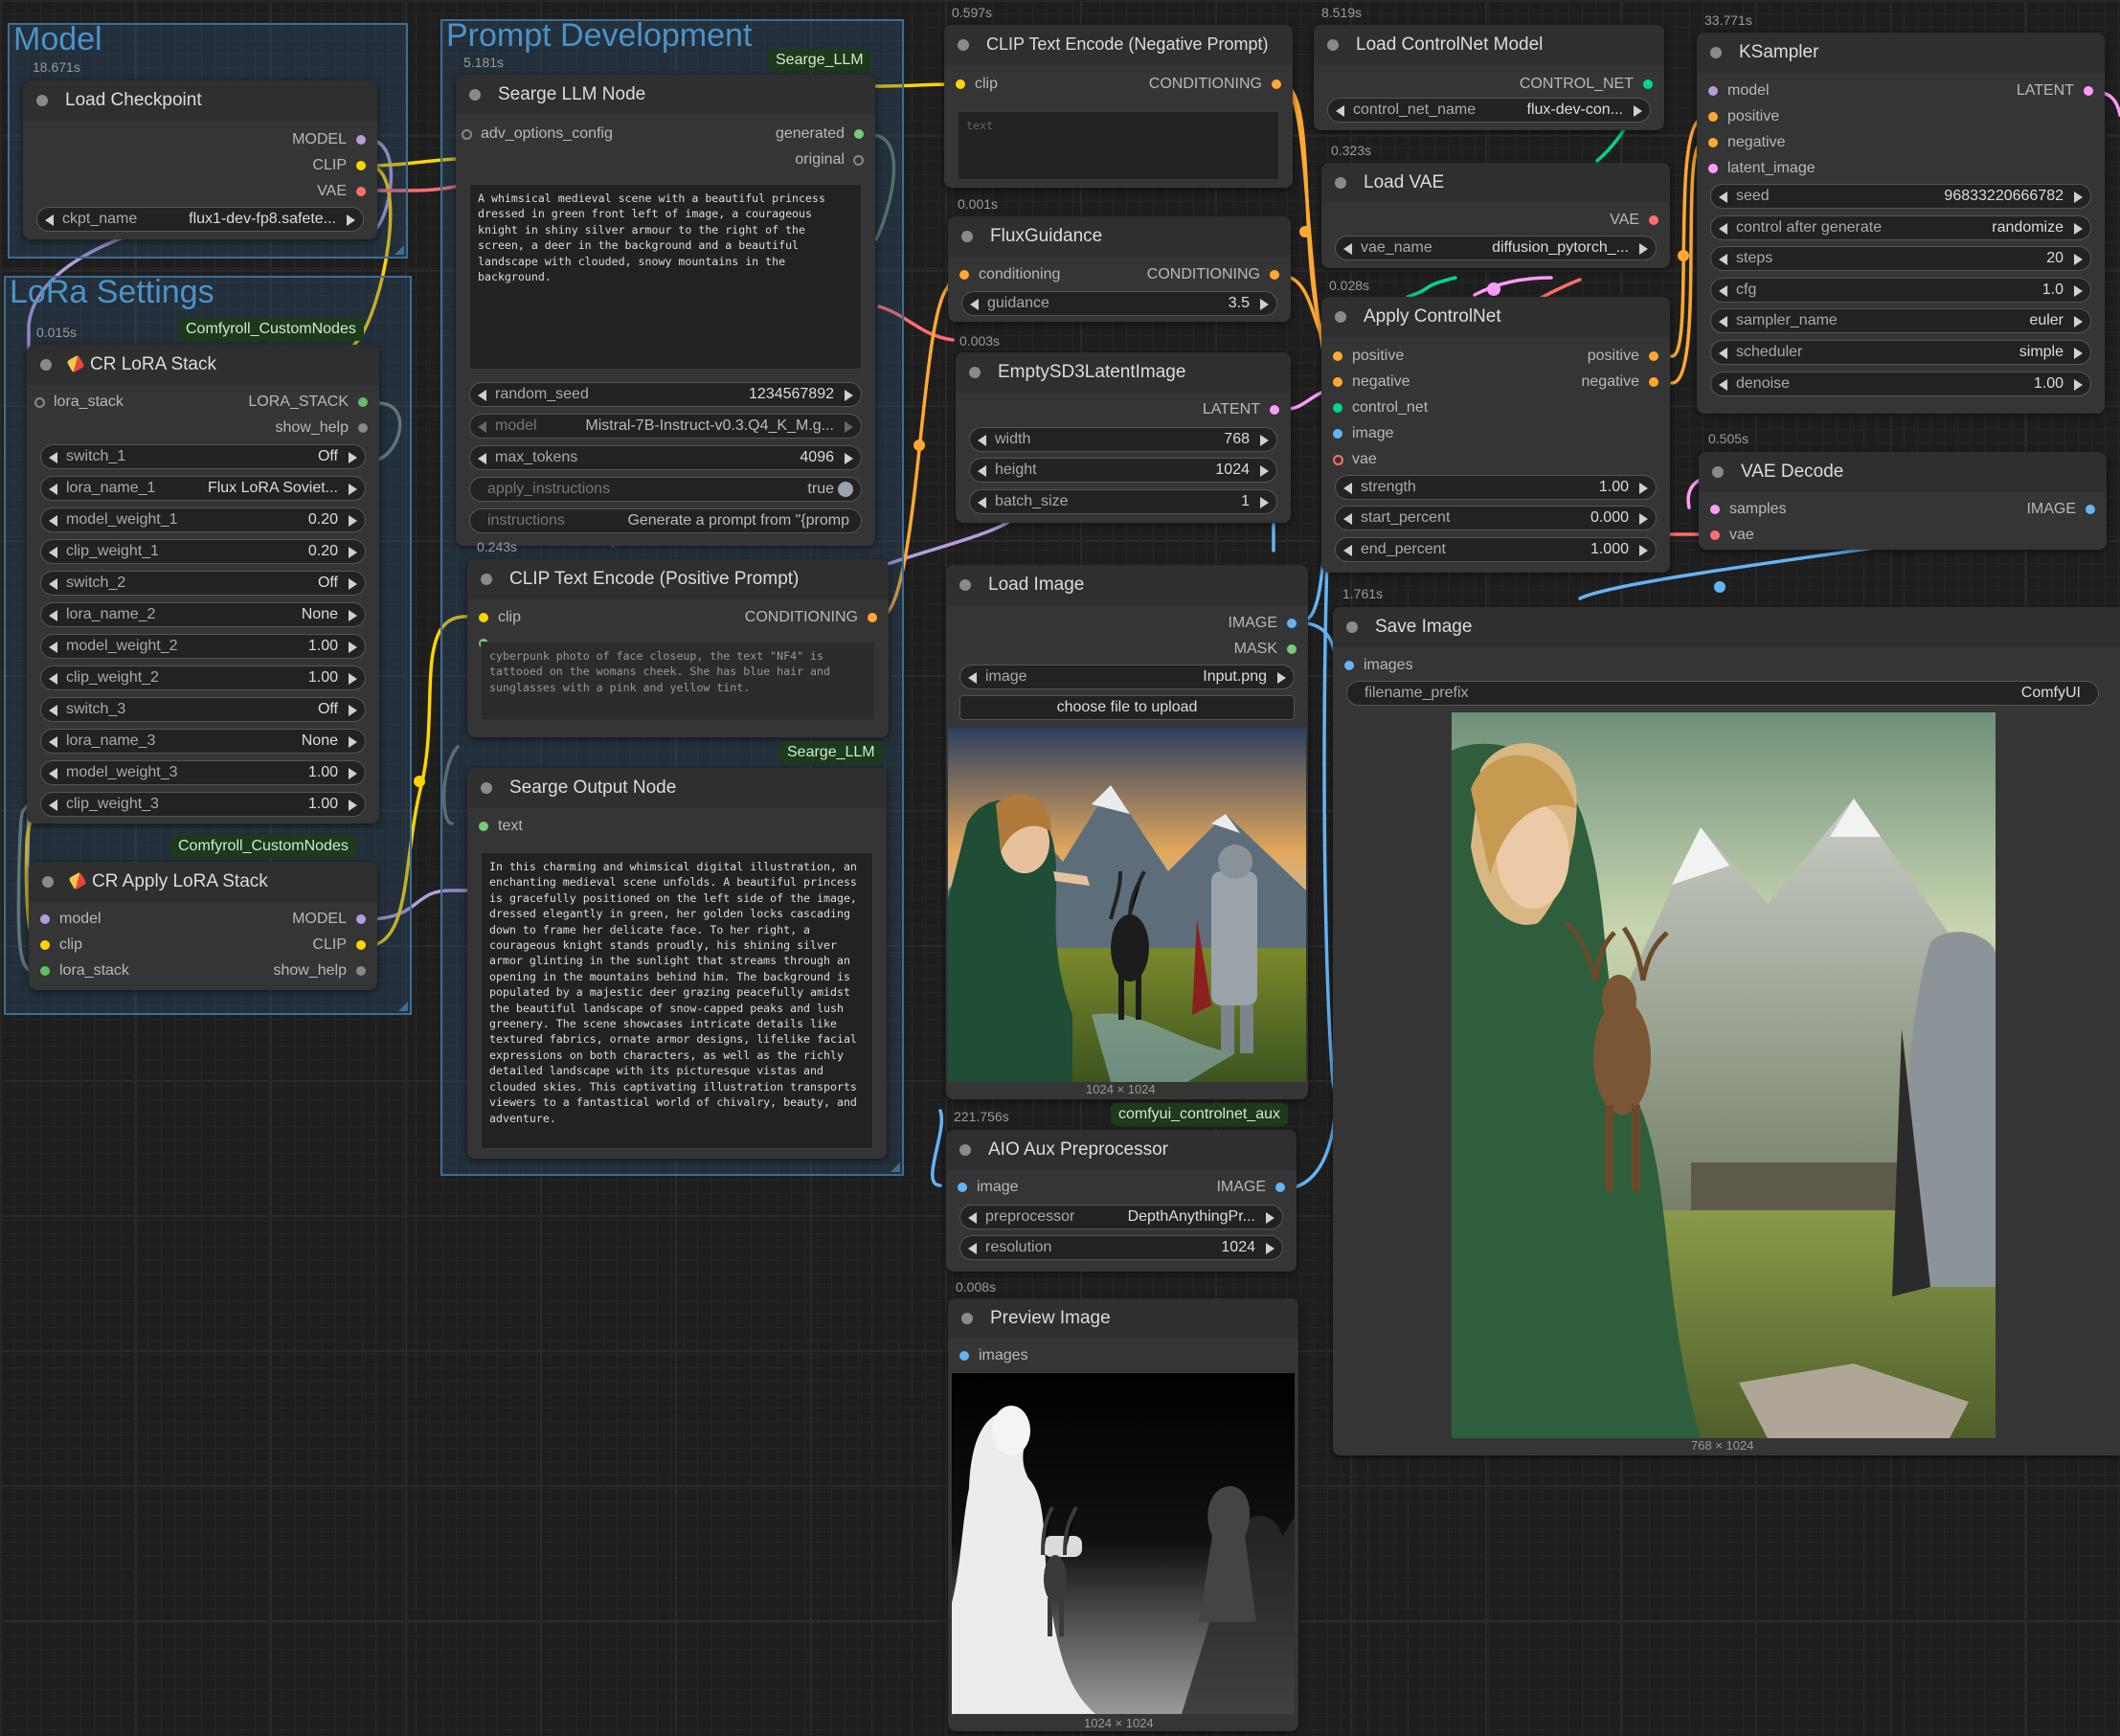 This screenshot has height=1736, width=2120. I want to click on node-header: VAE Decode, so click(1903, 472).